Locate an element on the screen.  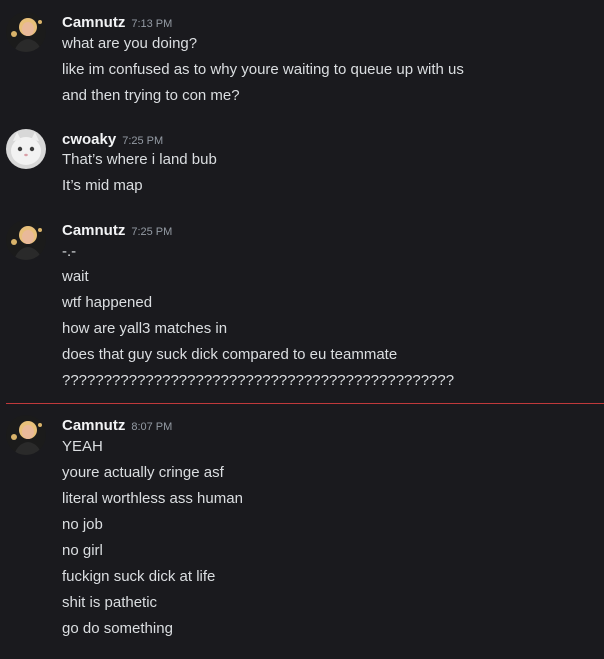
message-text: That’s where i land bub is located at coordinates (139, 159).